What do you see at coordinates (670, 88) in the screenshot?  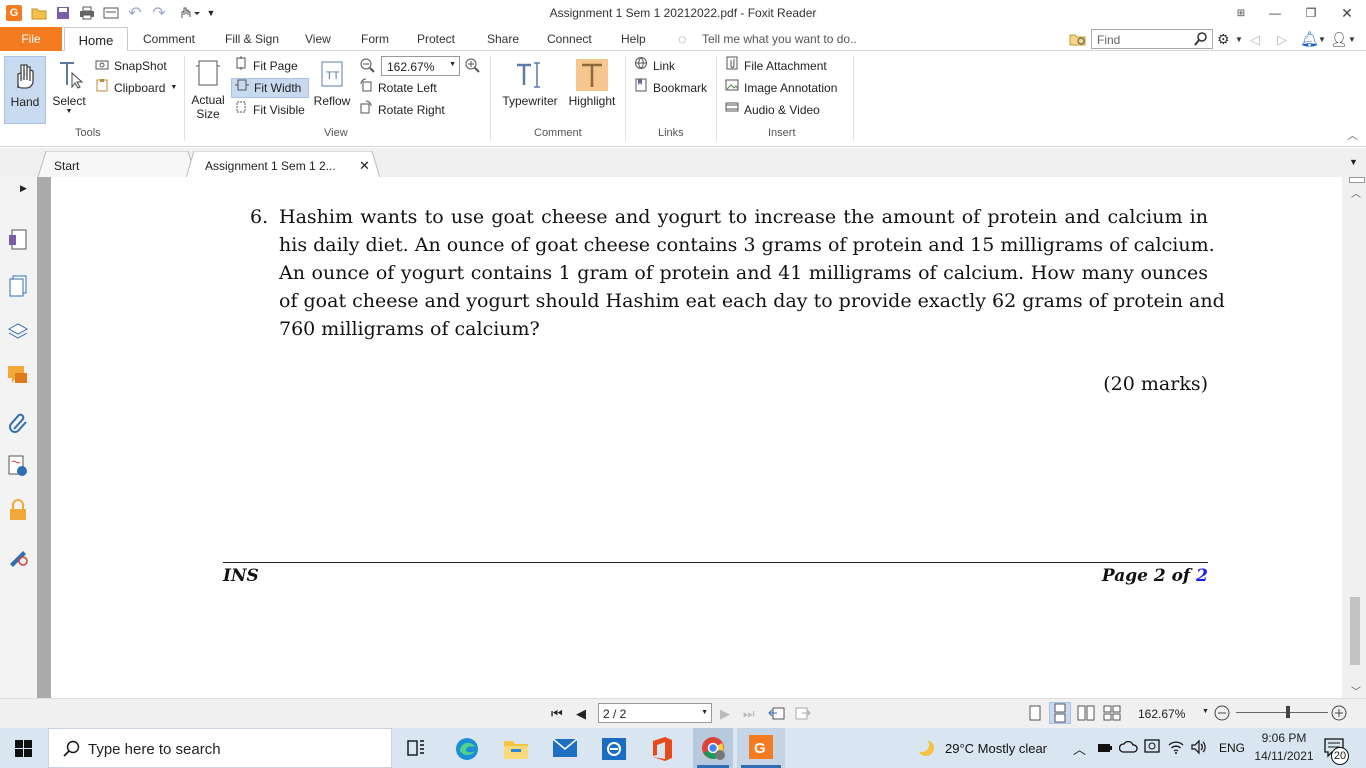 I see `bookmark-button: Bookmark` at bounding box center [670, 88].